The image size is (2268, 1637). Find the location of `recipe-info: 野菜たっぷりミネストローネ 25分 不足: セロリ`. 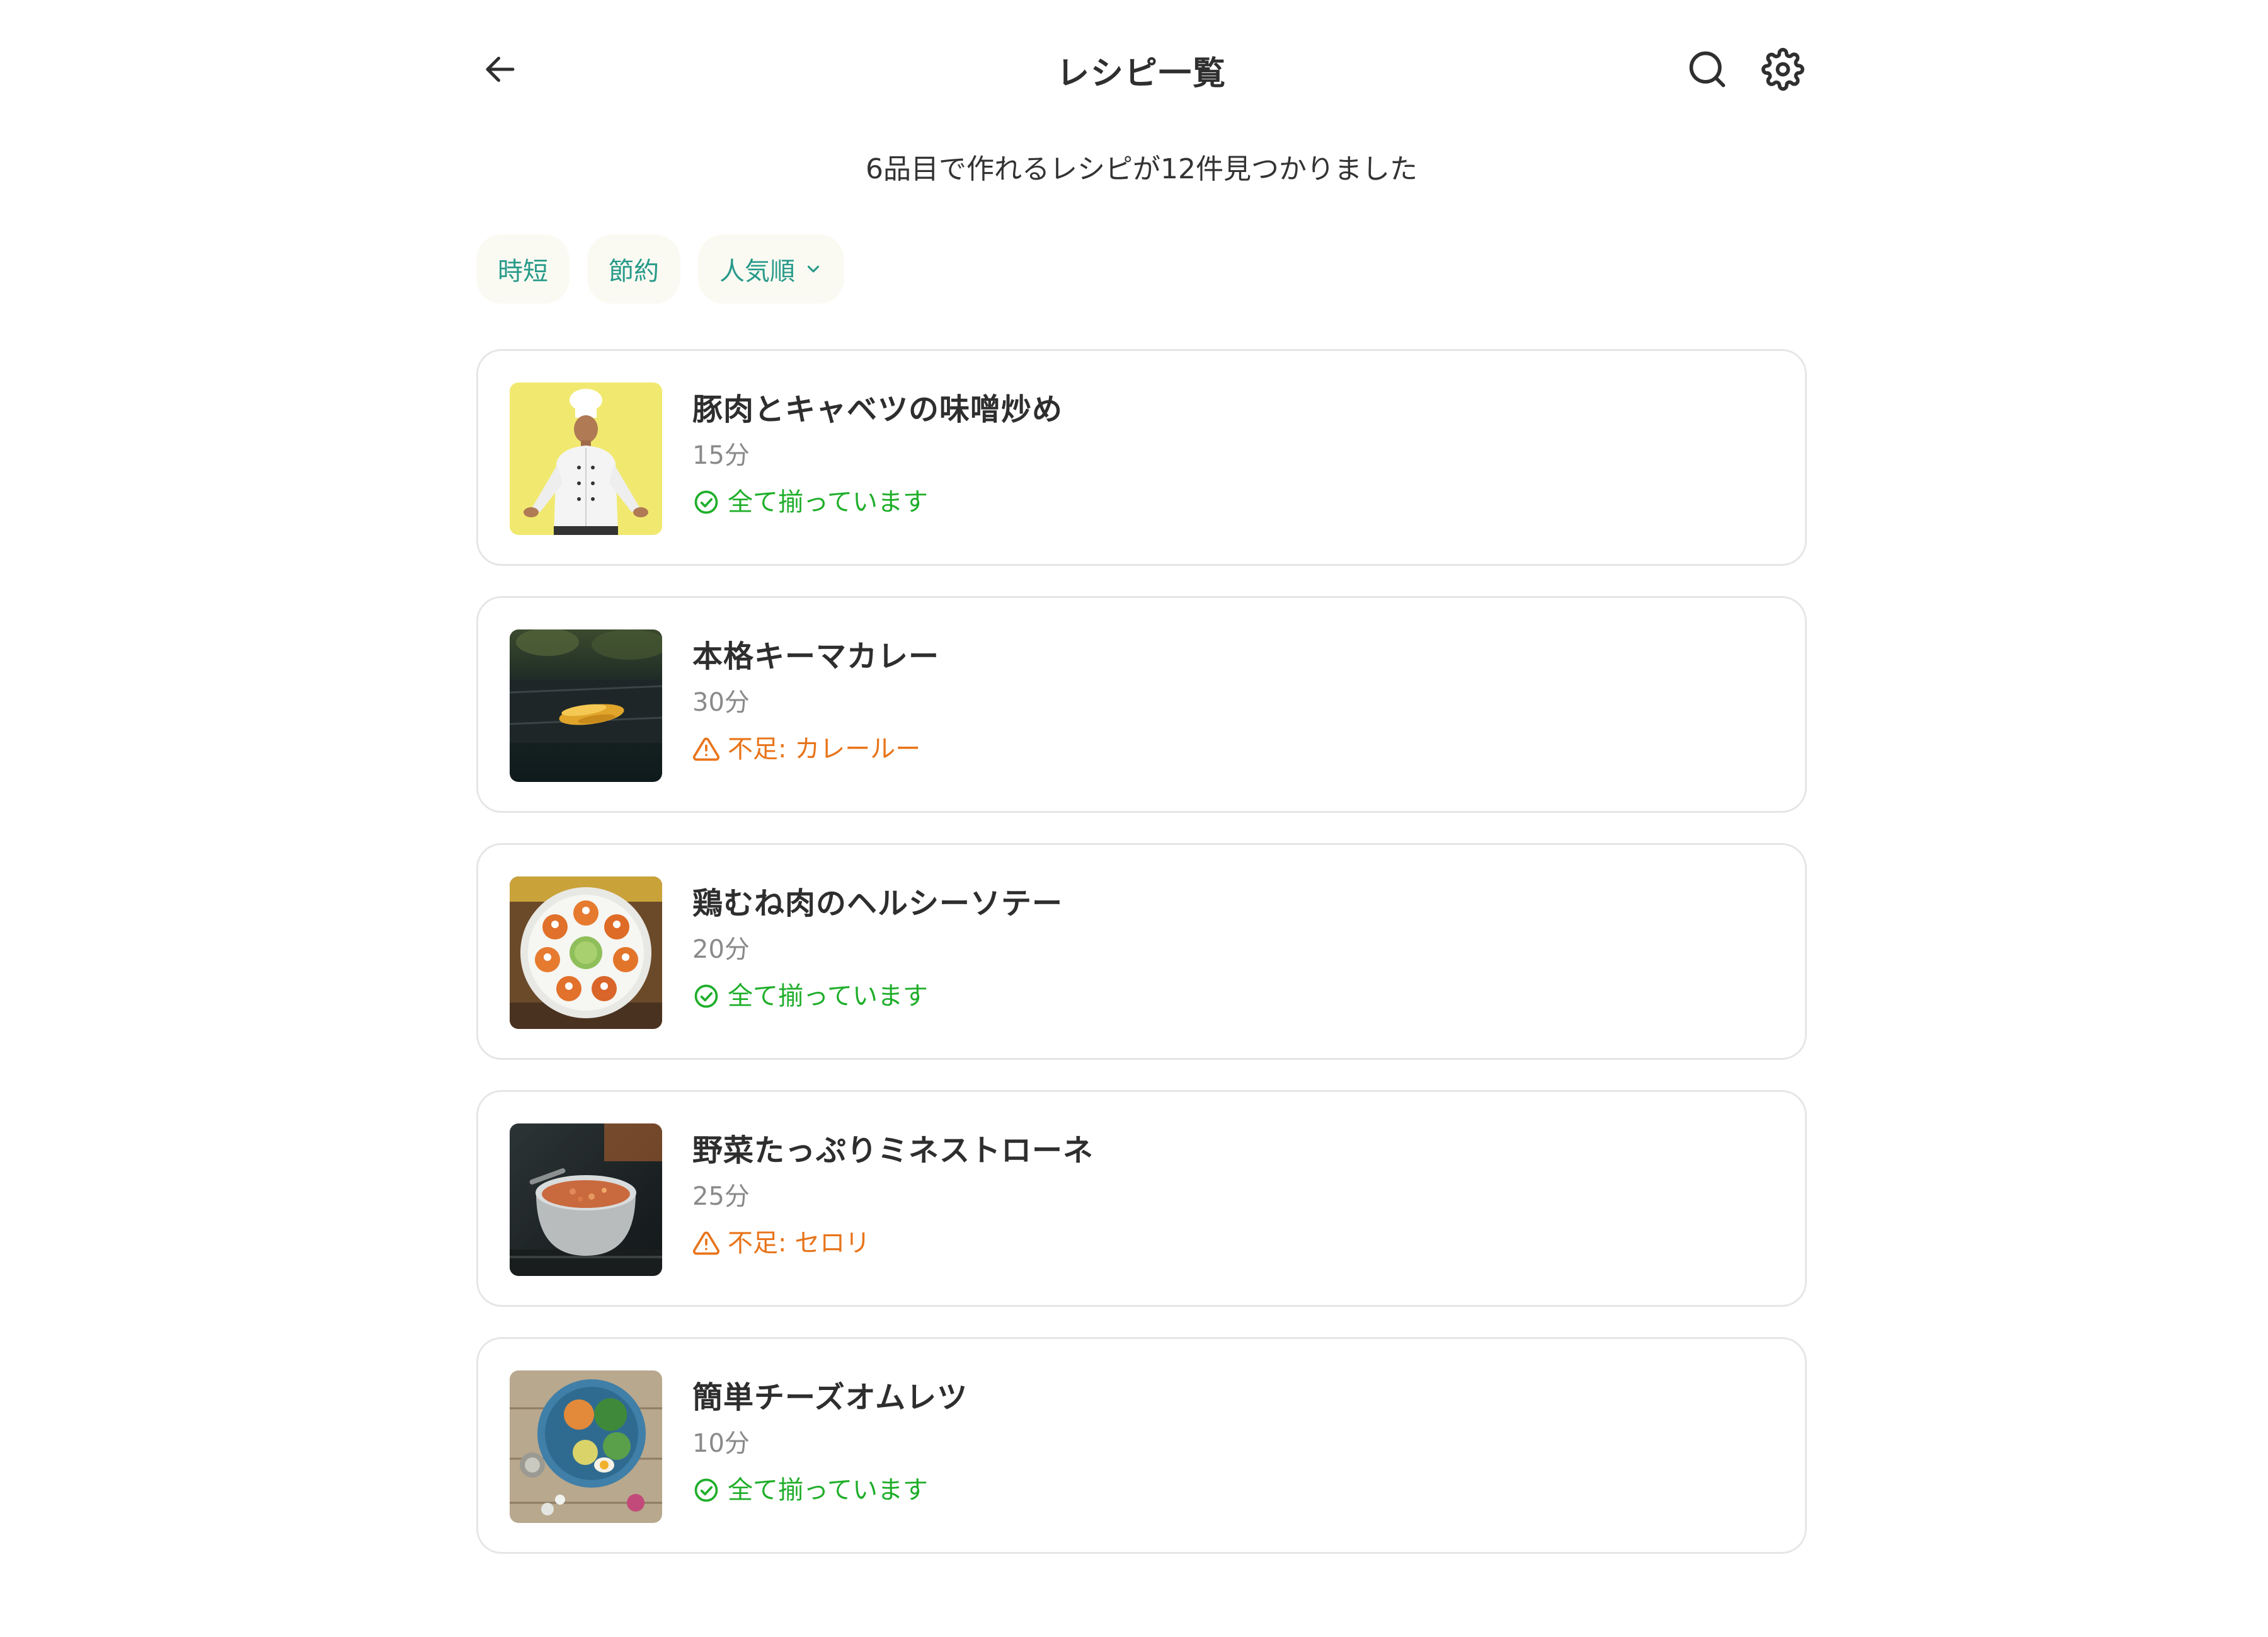

recipe-info: 野菜たっぷりミネストローネ 25分 不足: セロリ is located at coordinates (893, 1195).